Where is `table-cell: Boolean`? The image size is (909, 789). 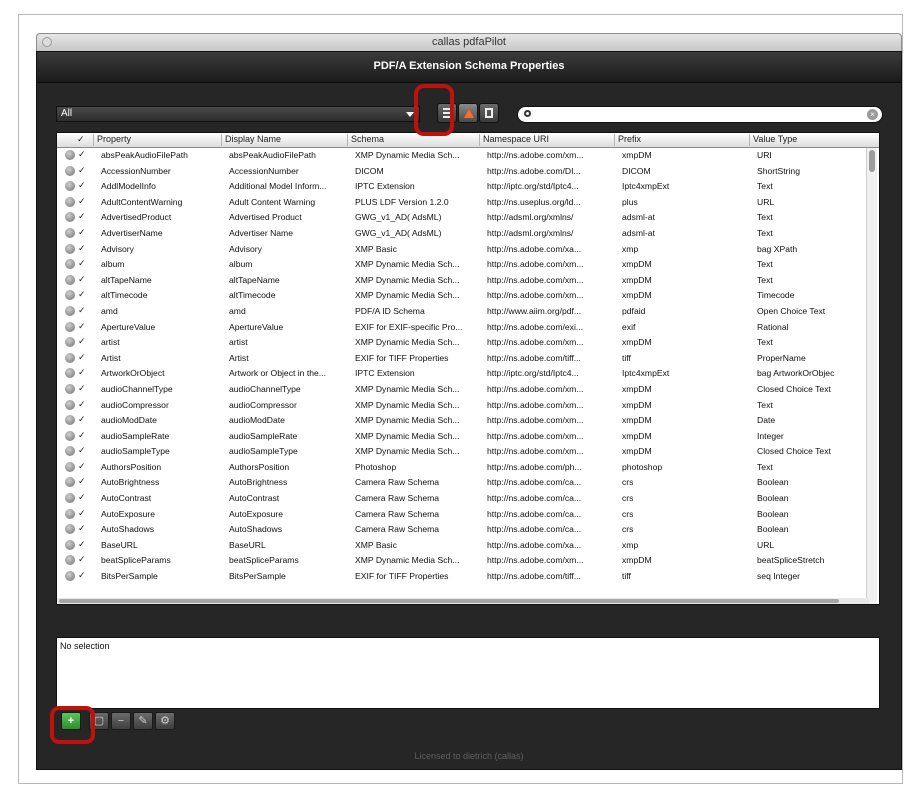 table-cell: Boolean is located at coordinates (773, 513).